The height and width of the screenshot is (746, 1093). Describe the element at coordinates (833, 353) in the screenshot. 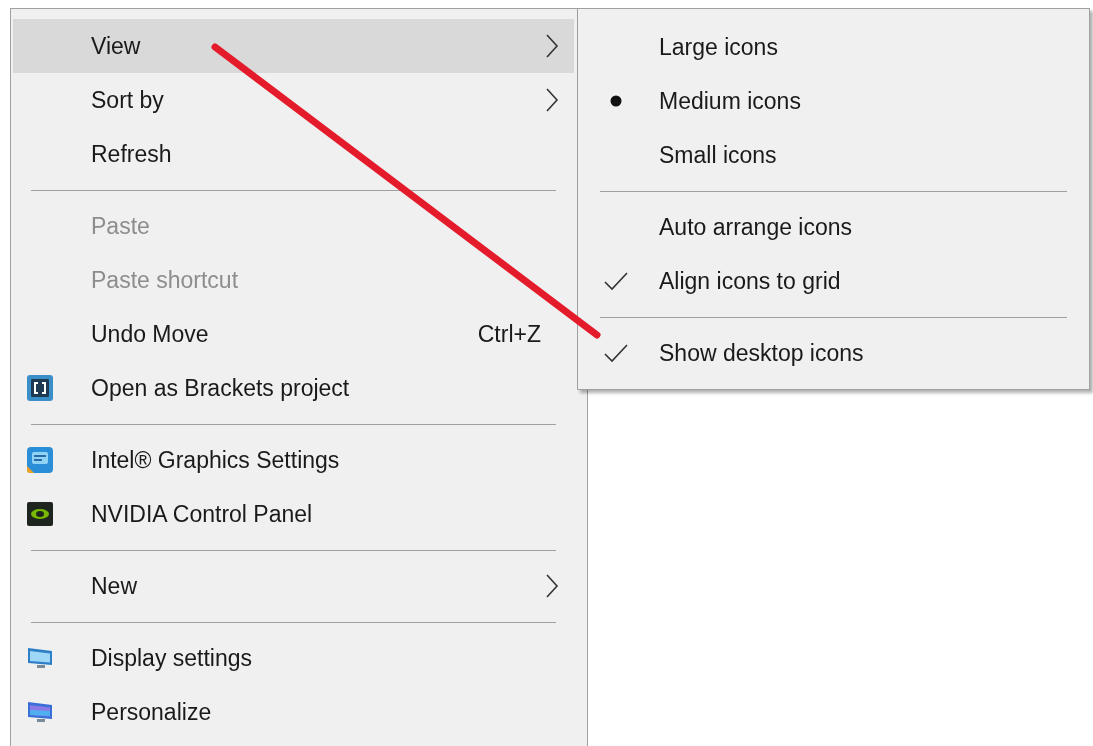

I see `menu-item: Show desktop icons` at that location.